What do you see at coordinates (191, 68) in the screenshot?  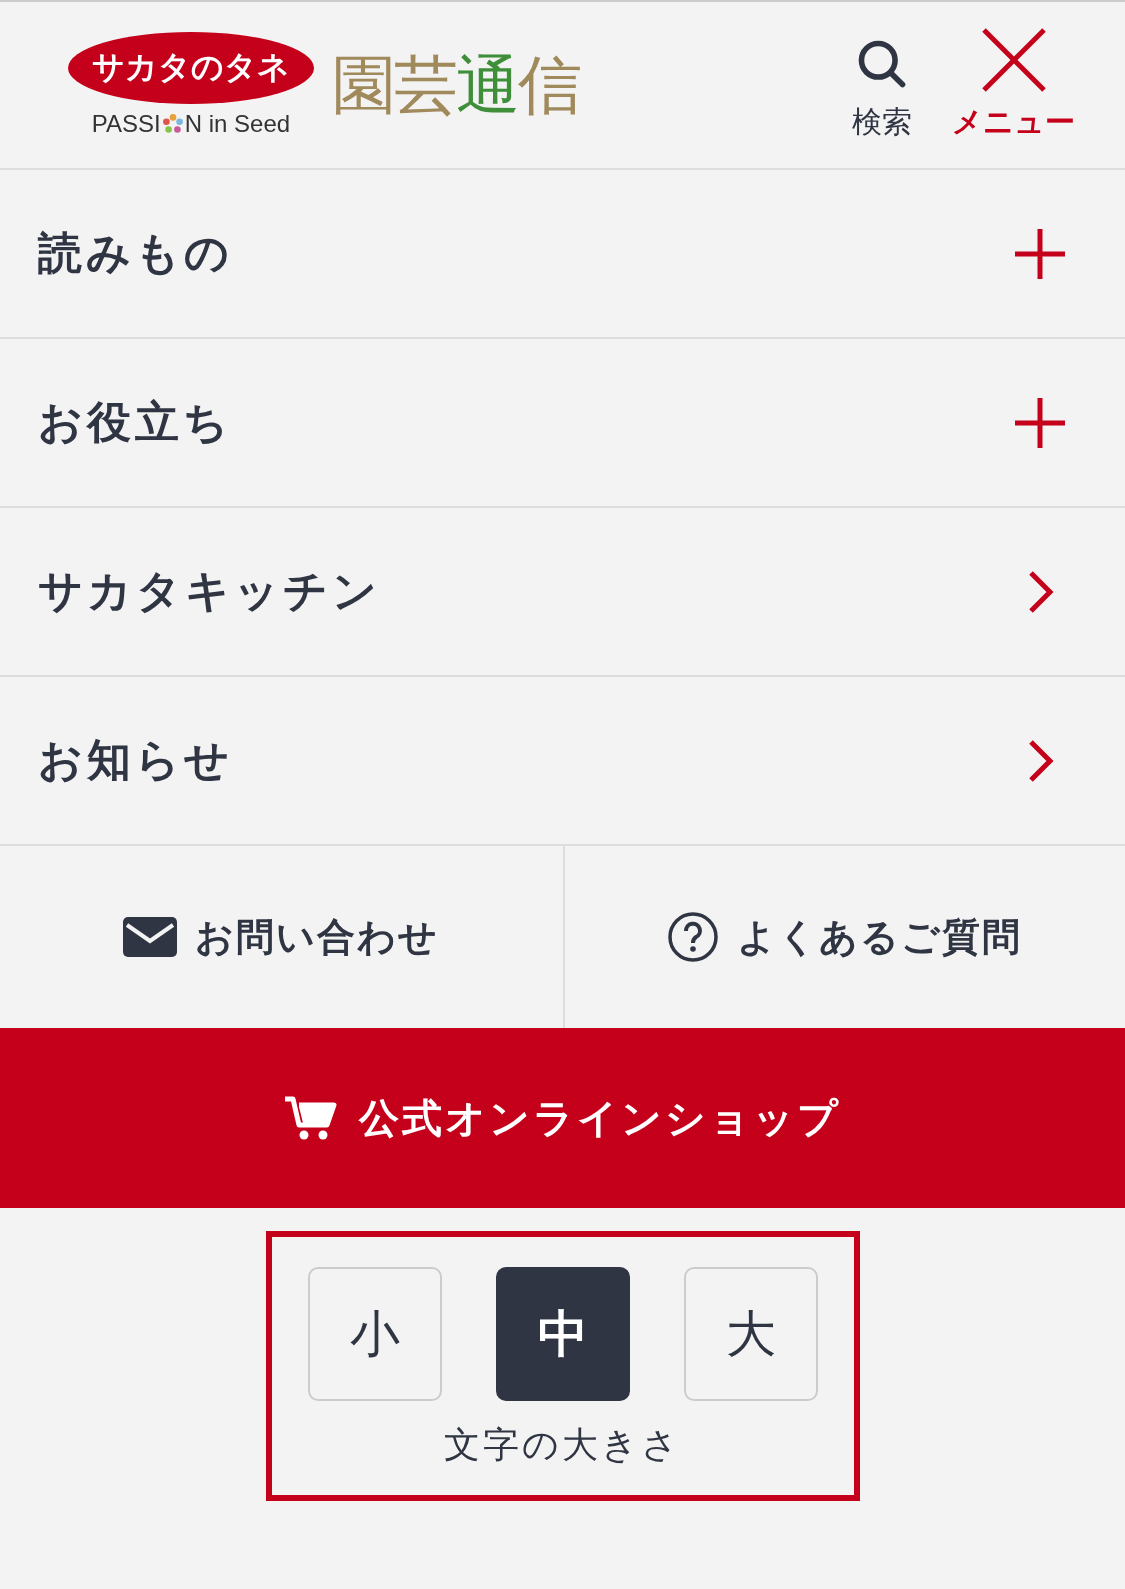 I see `brand-logo: サカタのタネ` at bounding box center [191, 68].